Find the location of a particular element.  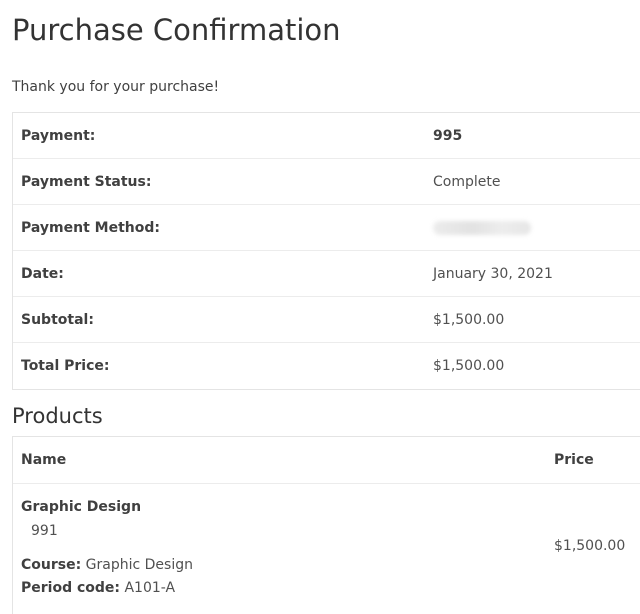

column-header-price: Price is located at coordinates (574, 460).